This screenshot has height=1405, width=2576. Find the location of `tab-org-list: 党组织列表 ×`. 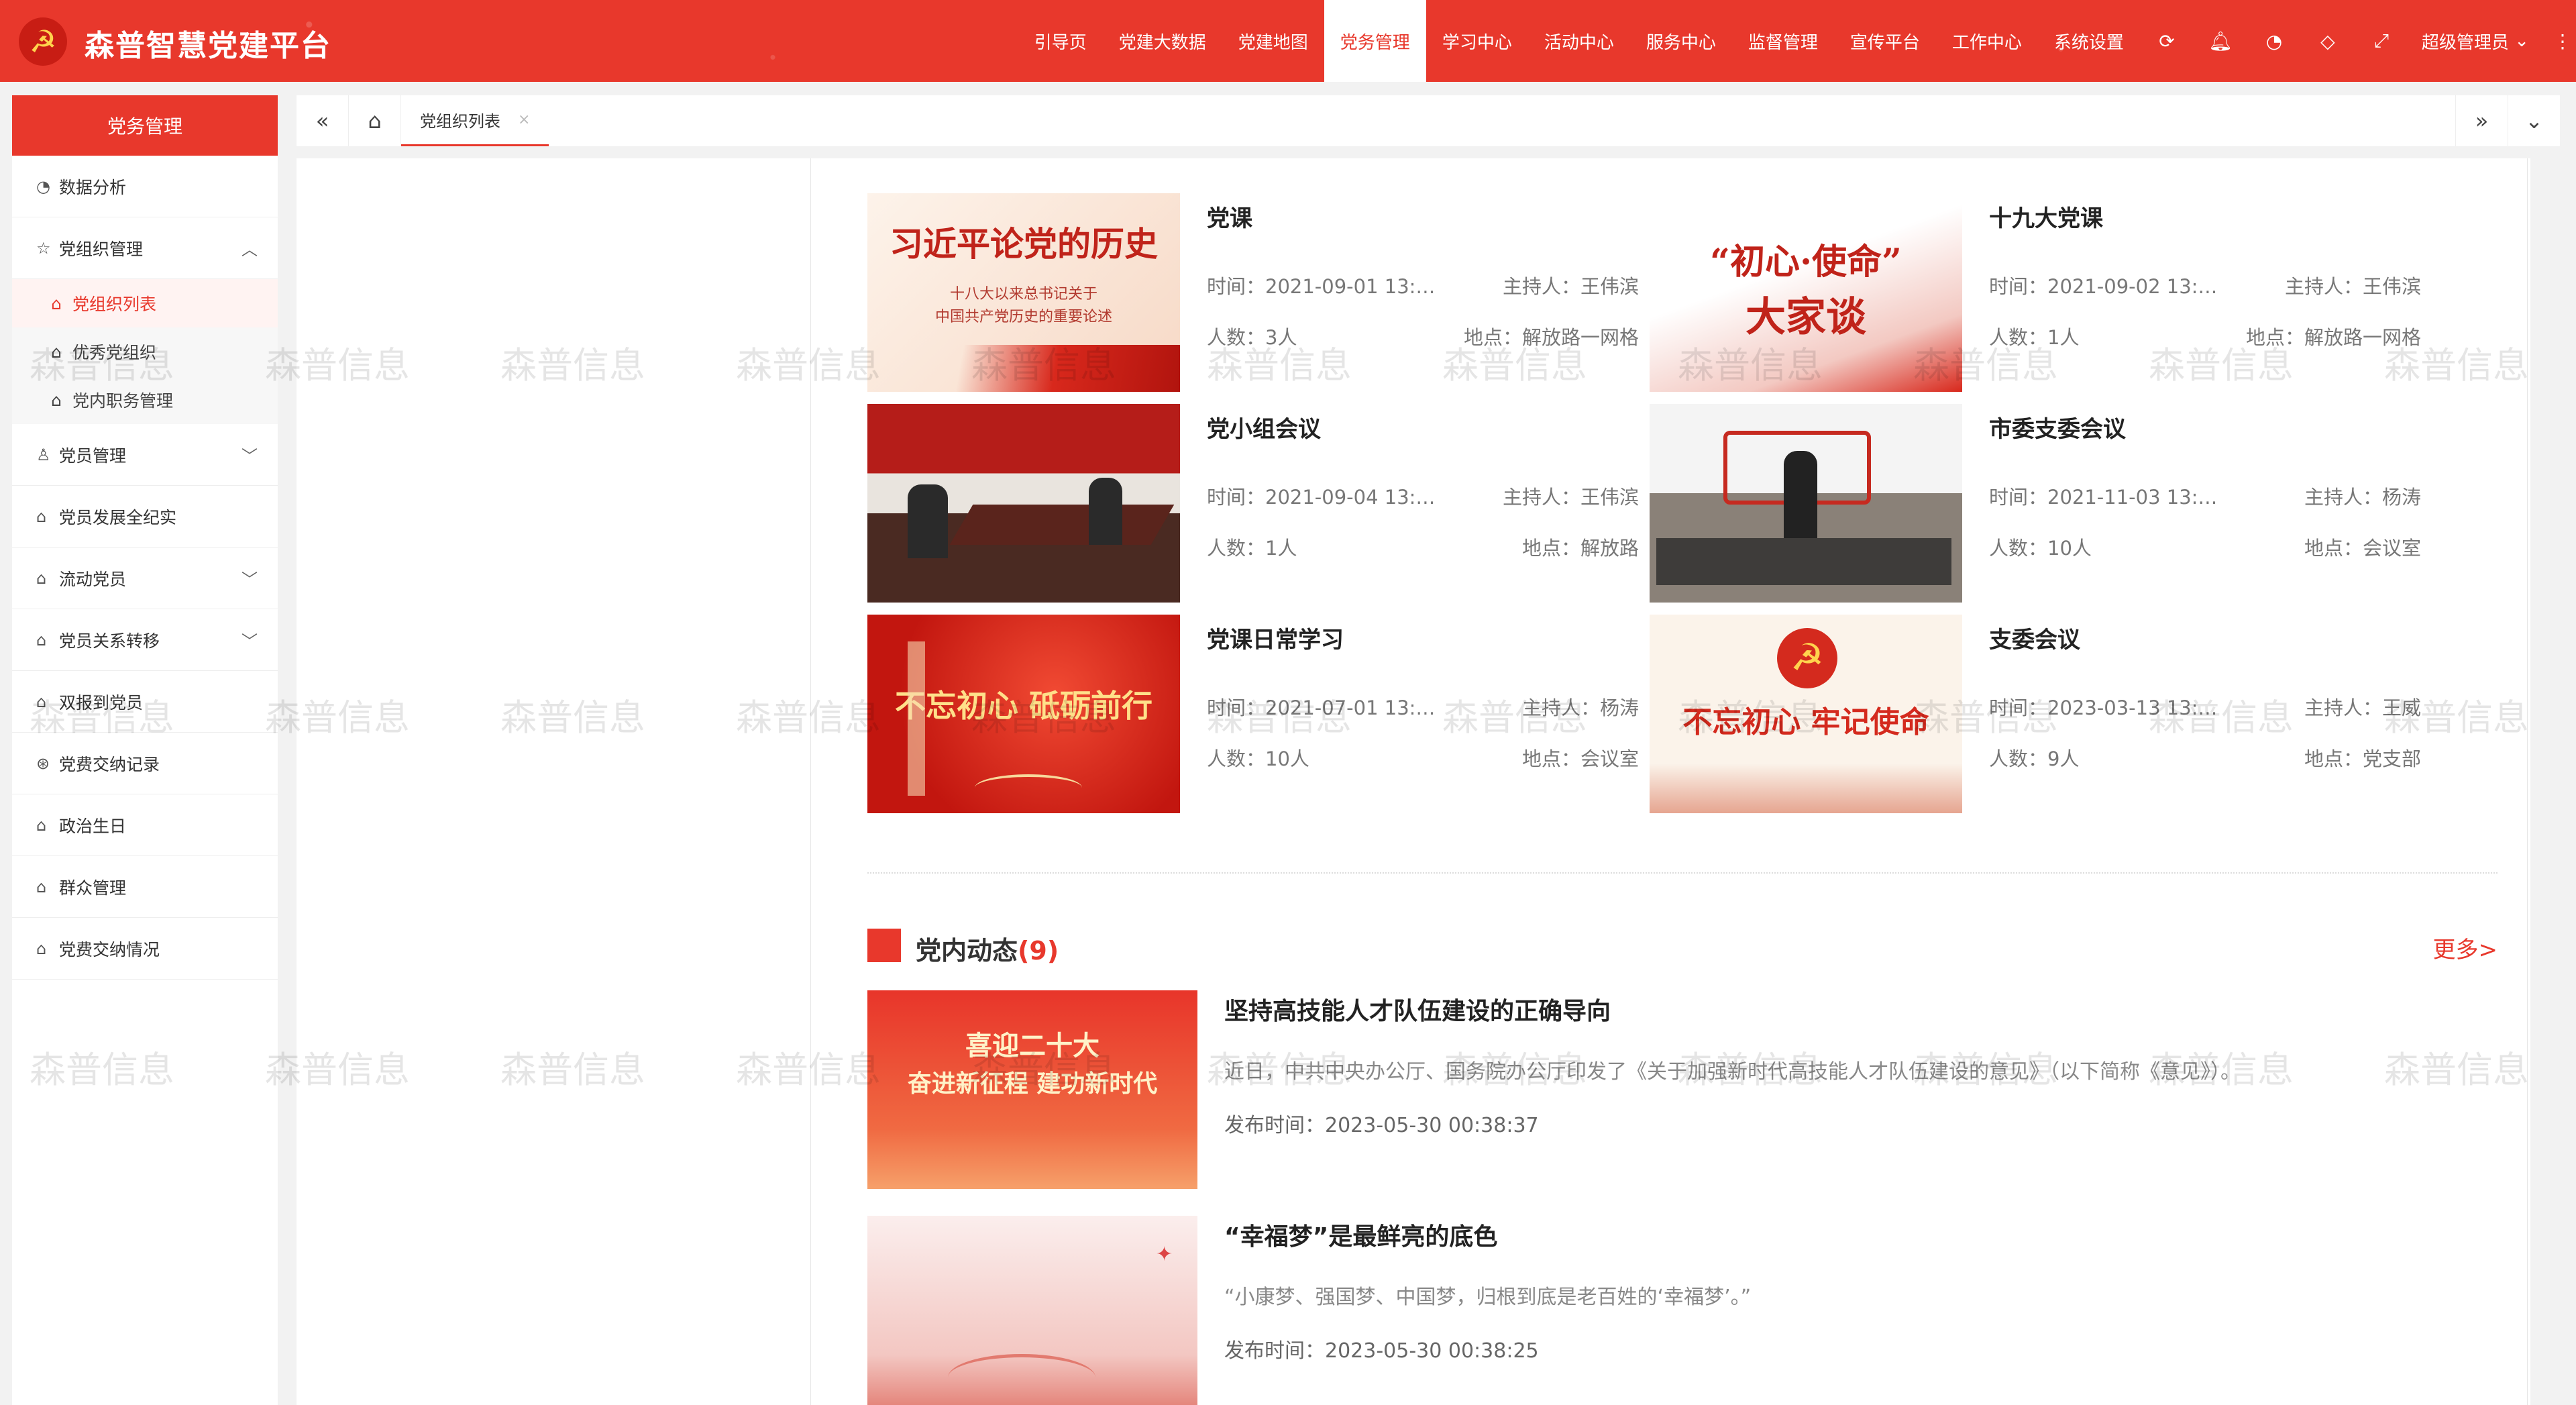

tab-org-list: 党组织列表 × is located at coordinates (475, 120).